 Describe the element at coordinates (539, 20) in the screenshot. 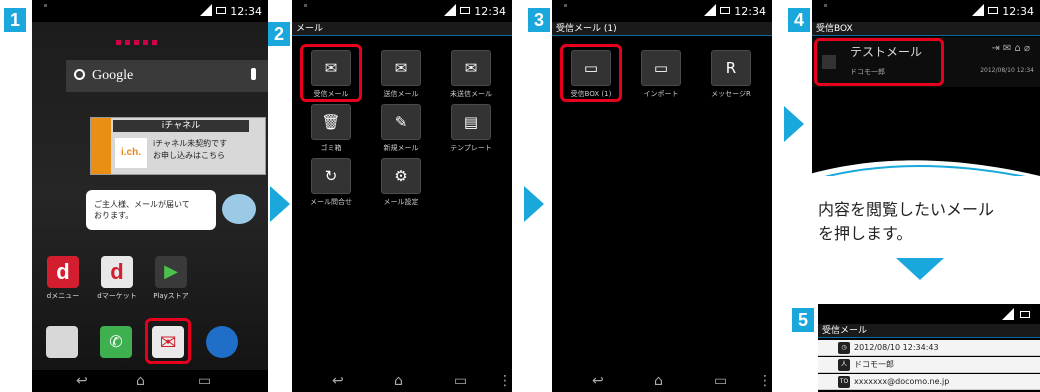

I see `step-badge-3: 3` at that location.